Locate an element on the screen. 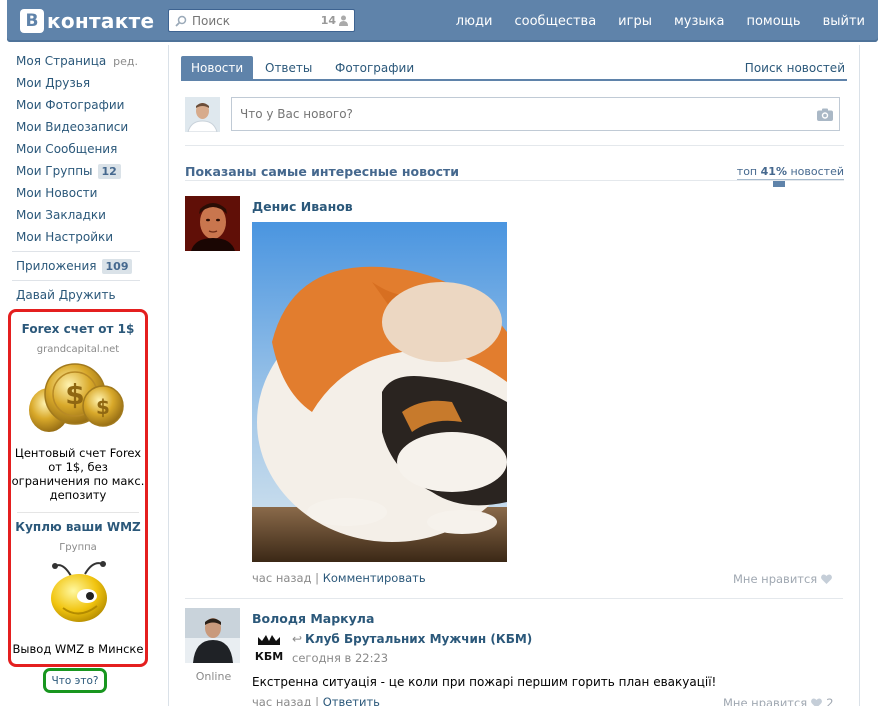  tab-search-news: Поиск новостей is located at coordinates (791, 67).